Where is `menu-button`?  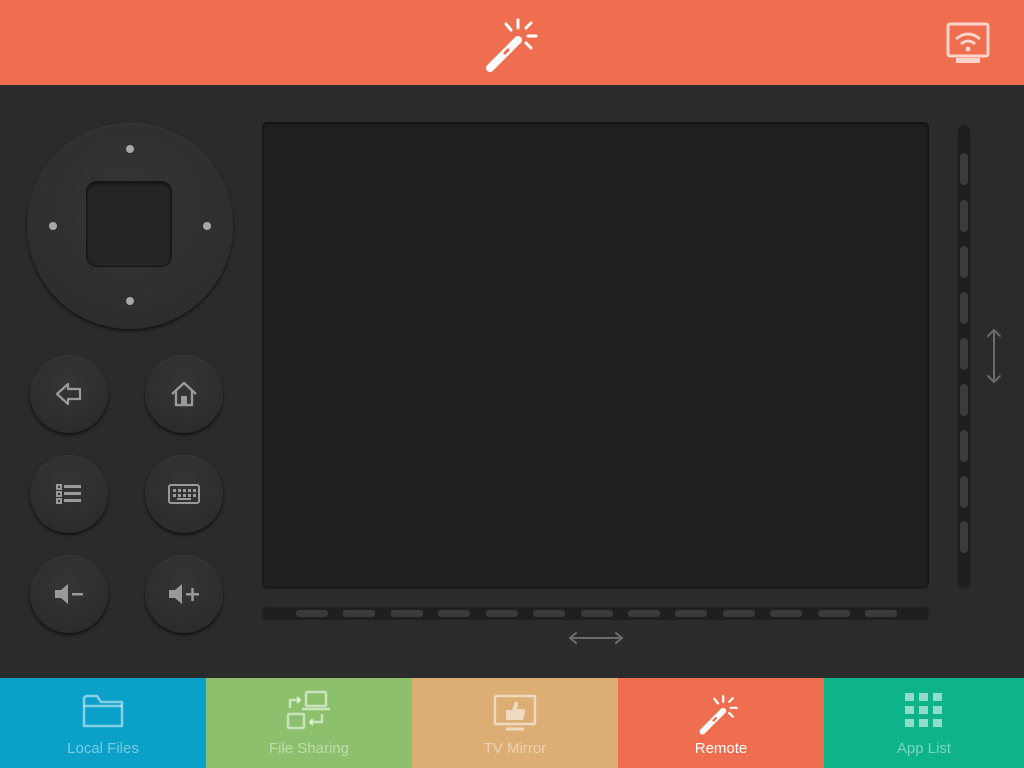
menu-button is located at coordinates (69, 494).